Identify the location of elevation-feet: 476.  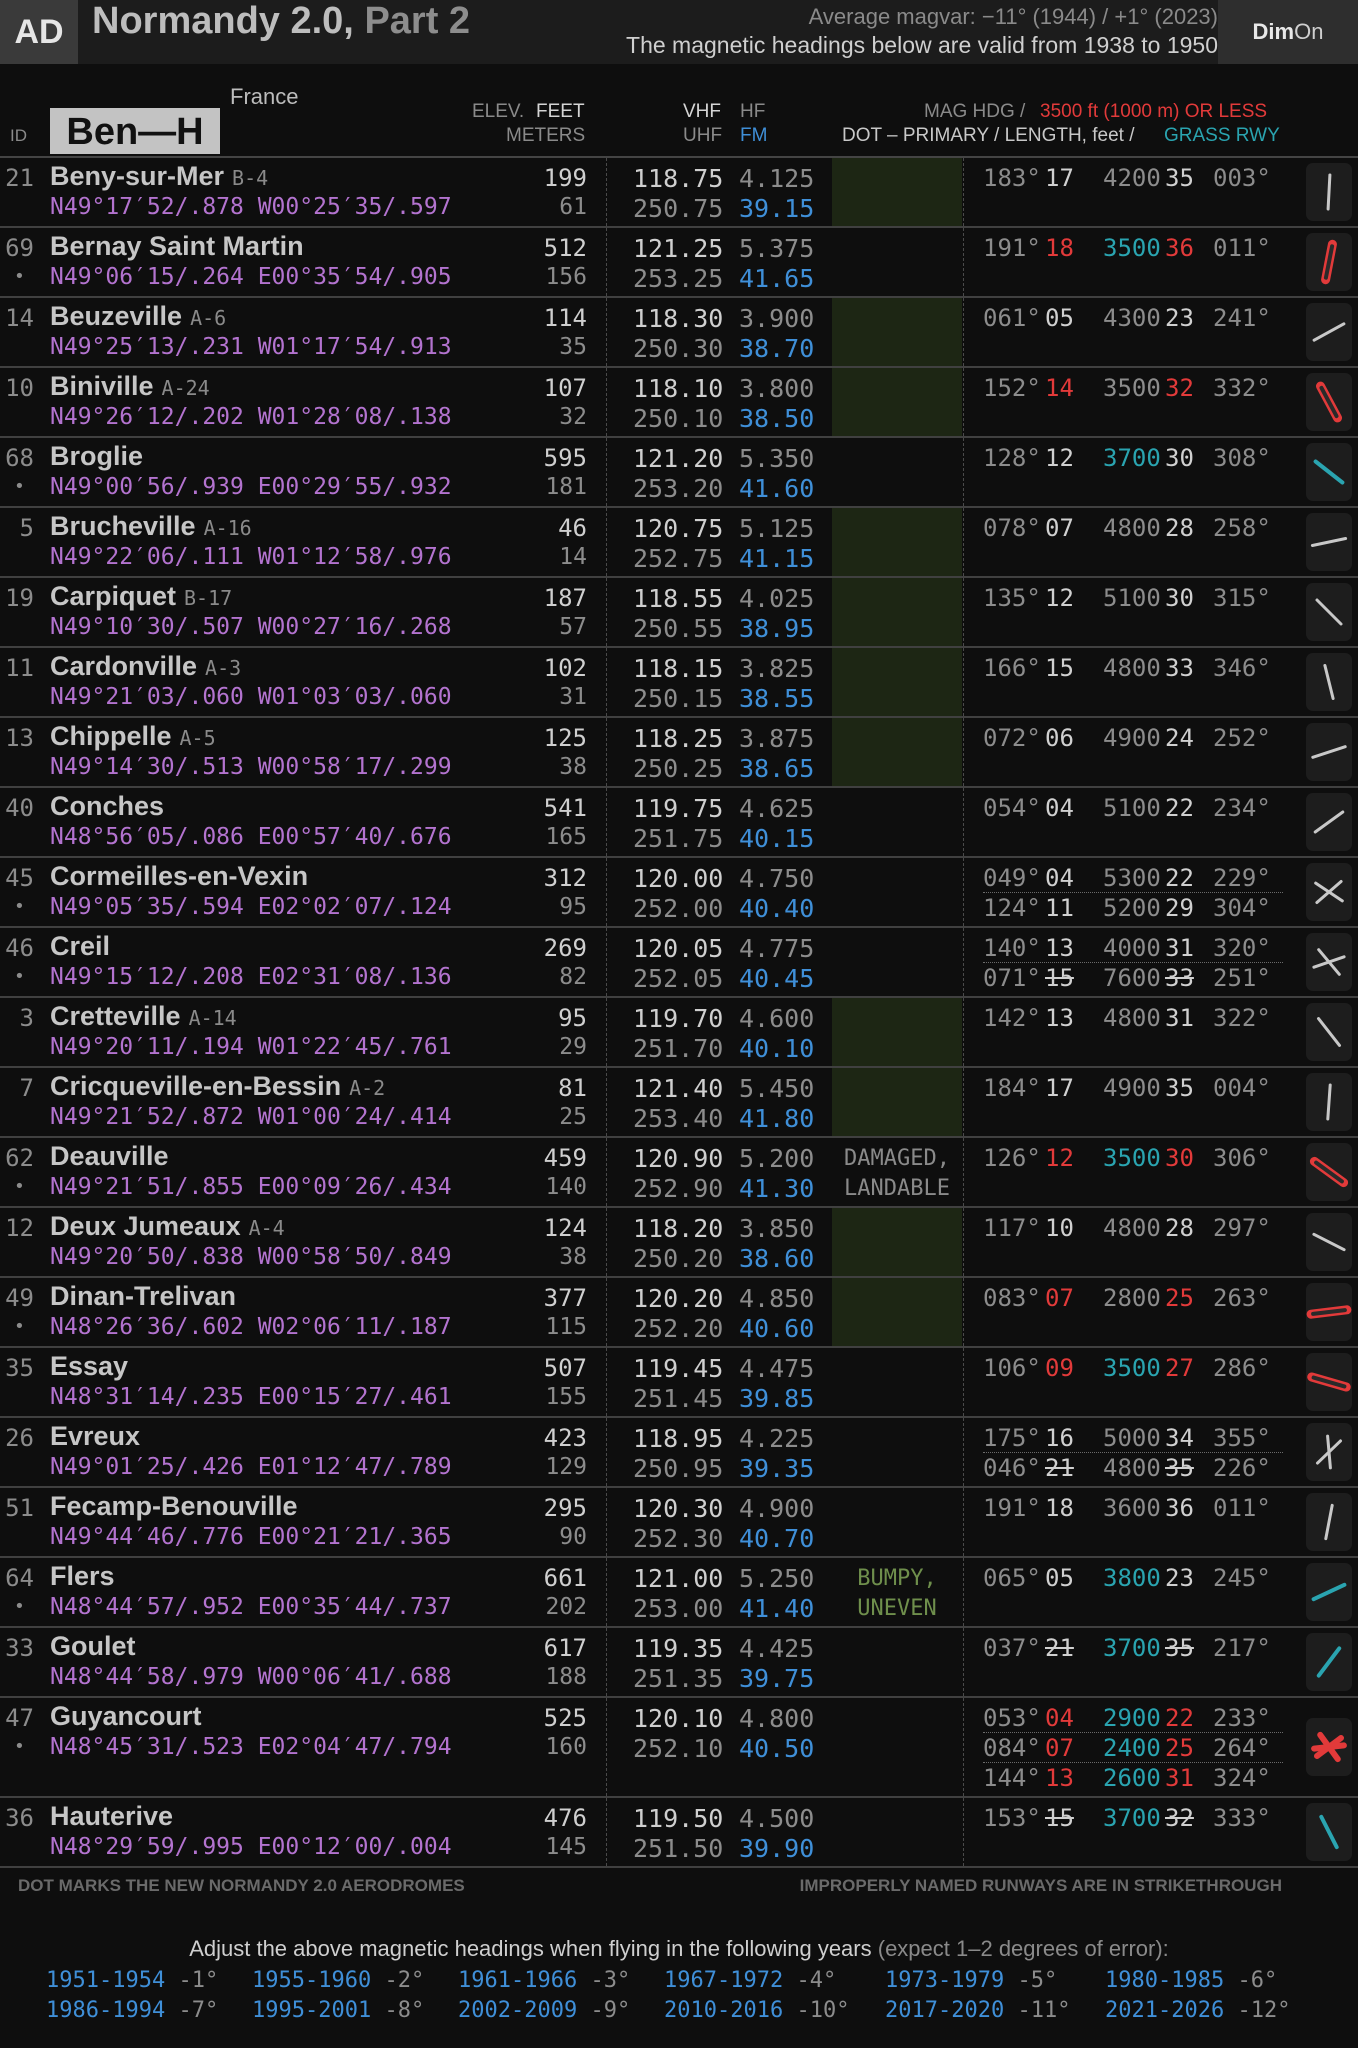
(565, 1818).